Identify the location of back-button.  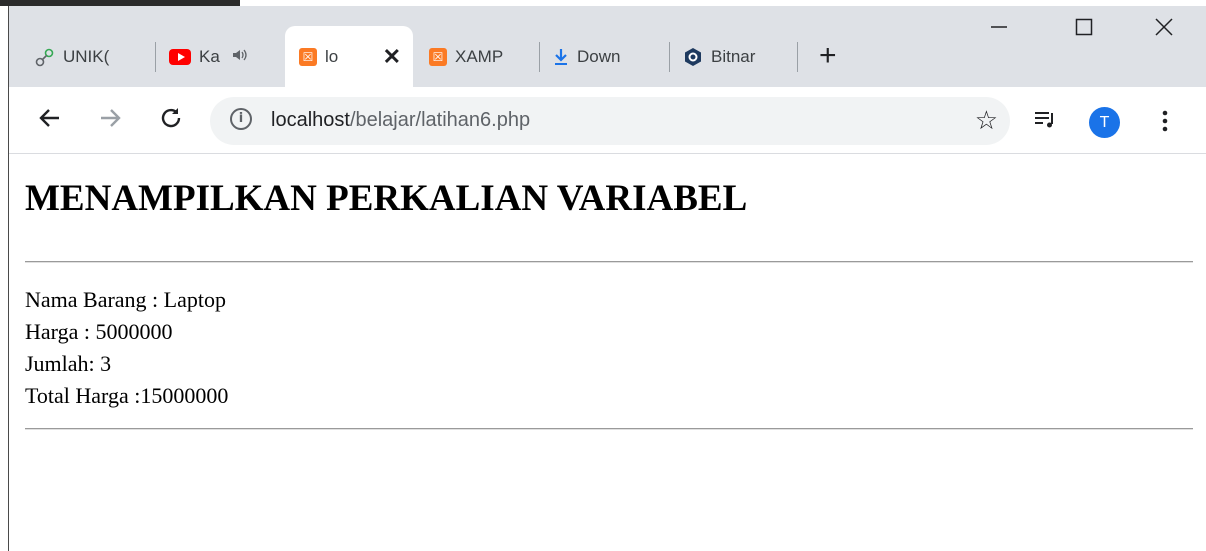
(50, 120).